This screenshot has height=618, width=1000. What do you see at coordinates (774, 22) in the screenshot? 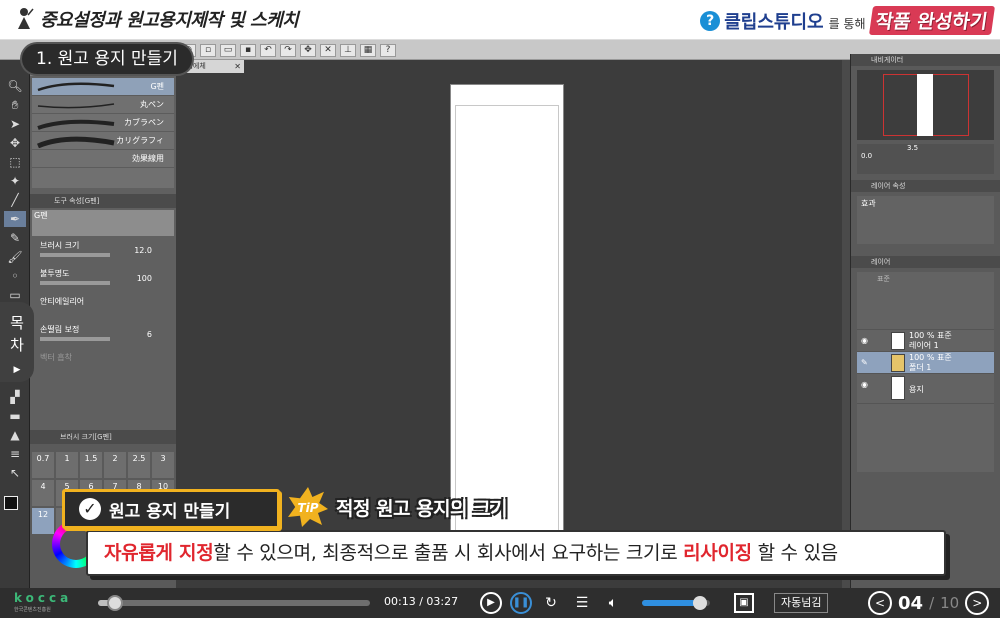
I see `brand-name: 클립스튜디오` at bounding box center [774, 22].